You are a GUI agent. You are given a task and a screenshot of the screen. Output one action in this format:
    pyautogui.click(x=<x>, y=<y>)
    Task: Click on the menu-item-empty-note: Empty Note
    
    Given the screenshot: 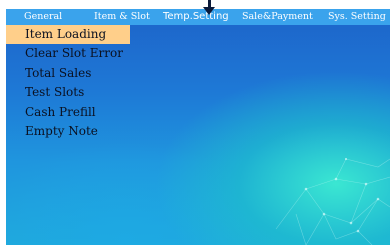 What is the action you would take?
    pyautogui.click(x=76, y=132)
    